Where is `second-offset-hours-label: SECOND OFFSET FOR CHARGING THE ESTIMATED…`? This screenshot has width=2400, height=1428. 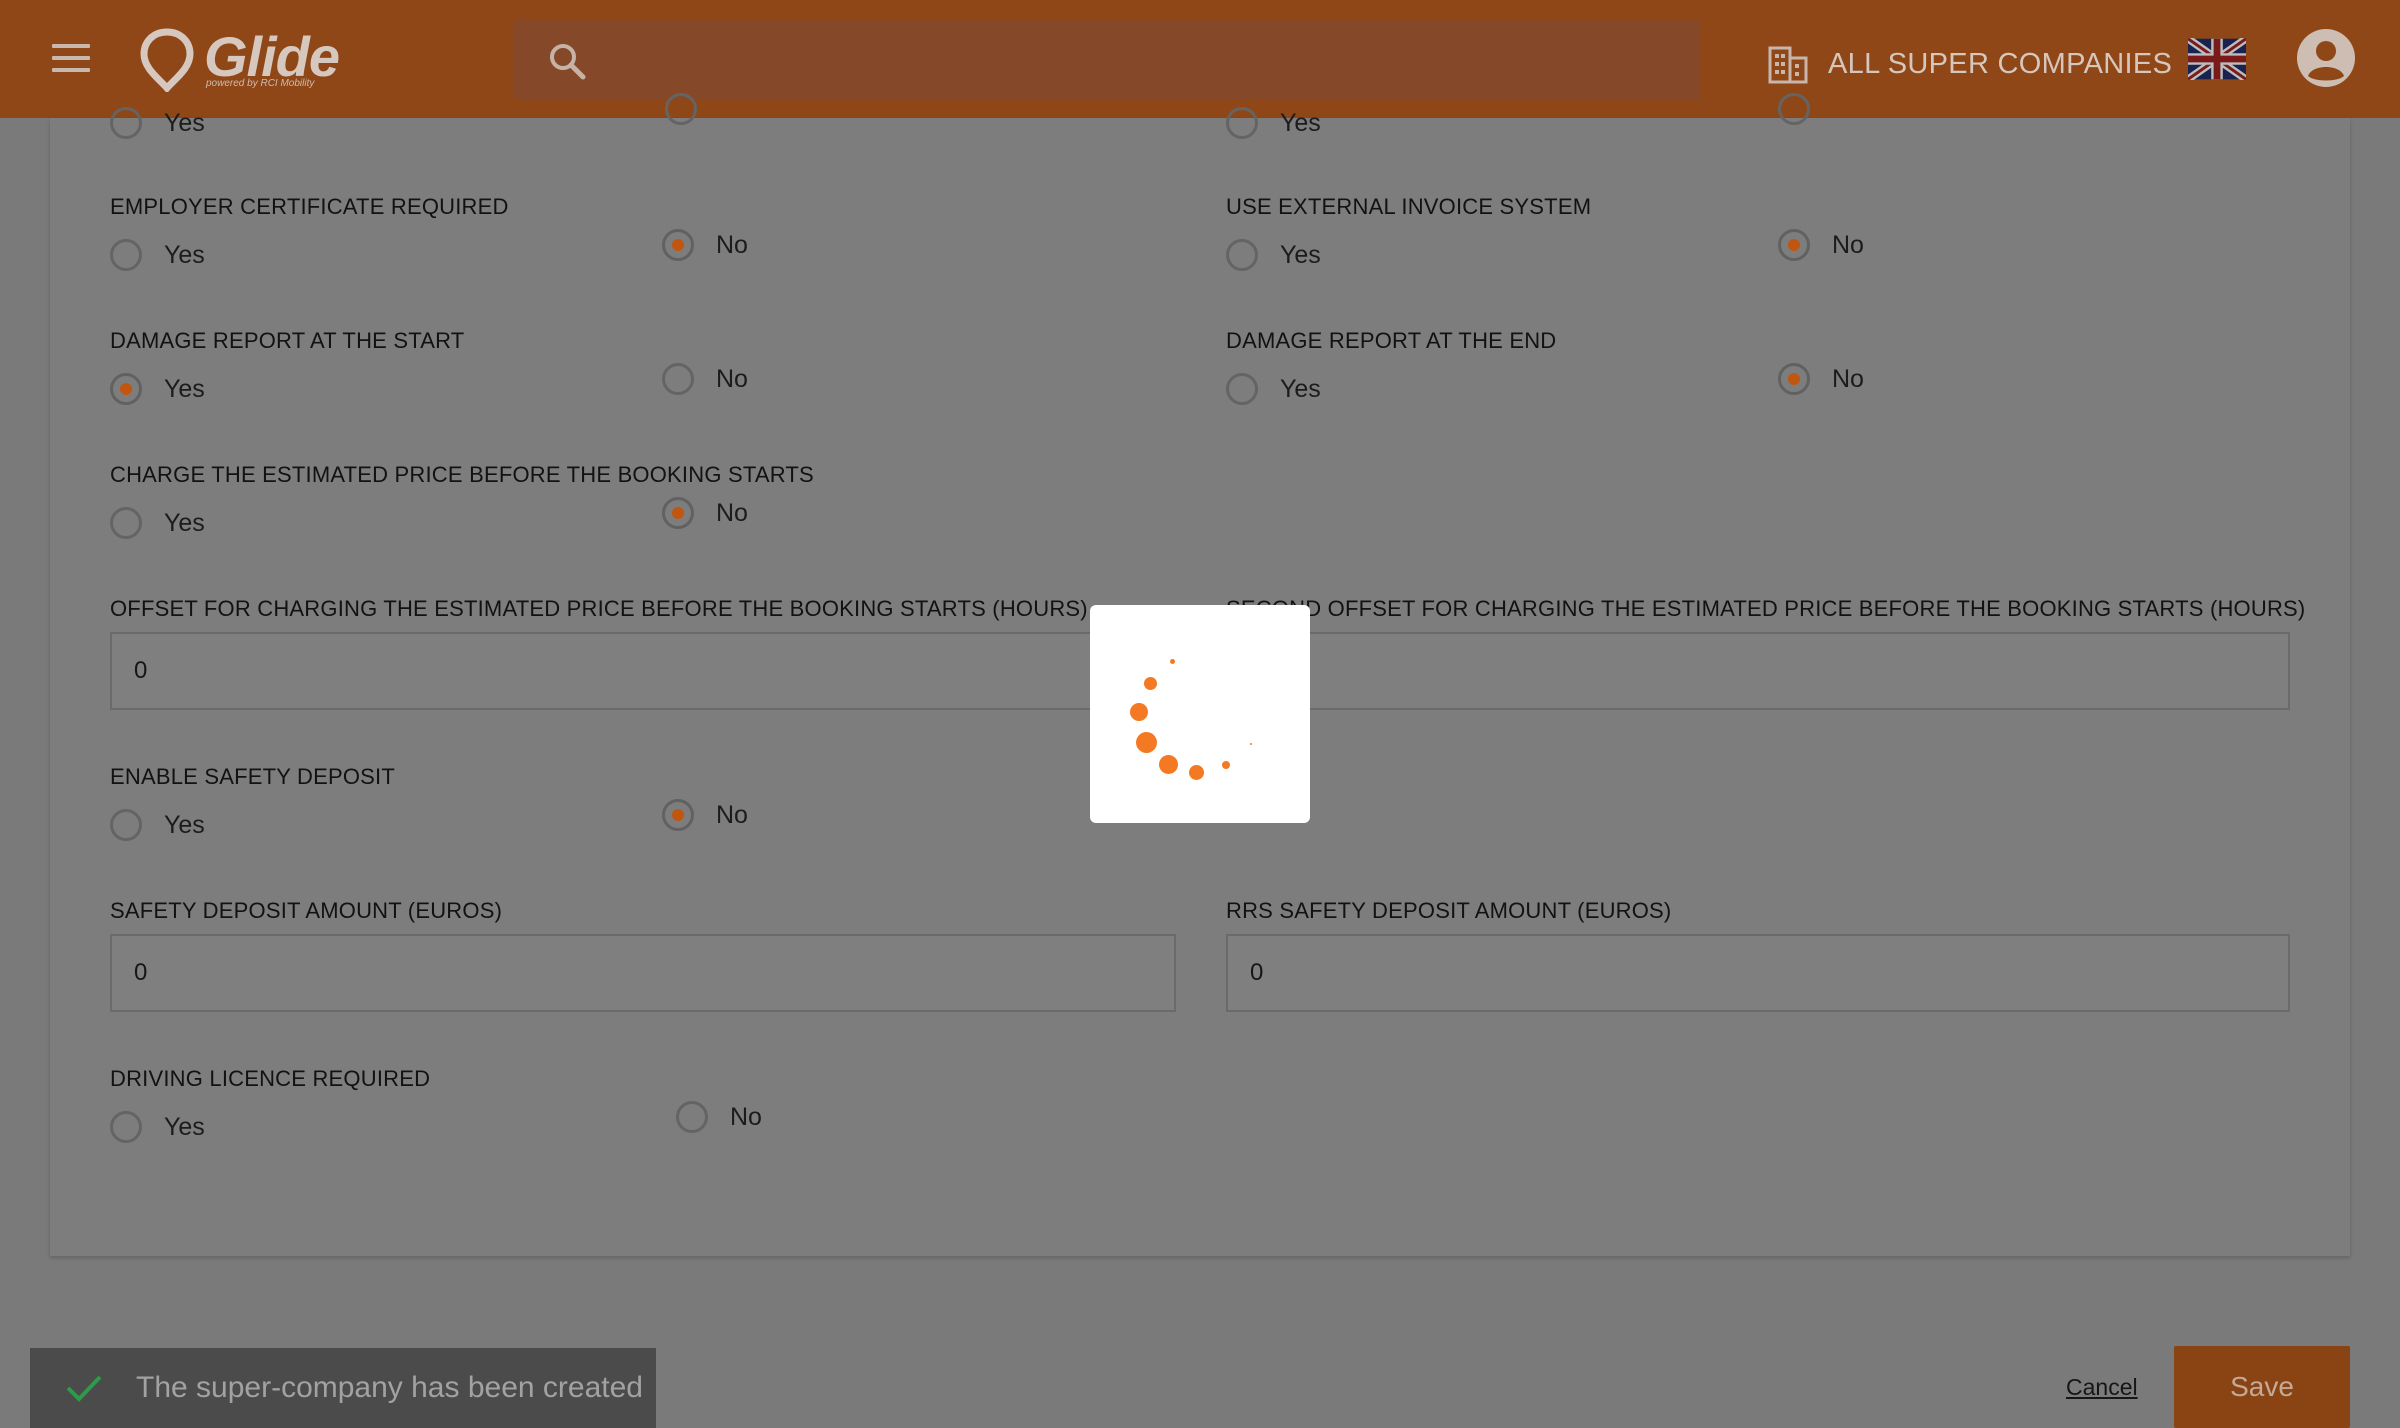
second-offset-hours-label: SECOND OFFSET FOR CHARGING THE ESTIMATED… is located at coordinates (1766, 608).